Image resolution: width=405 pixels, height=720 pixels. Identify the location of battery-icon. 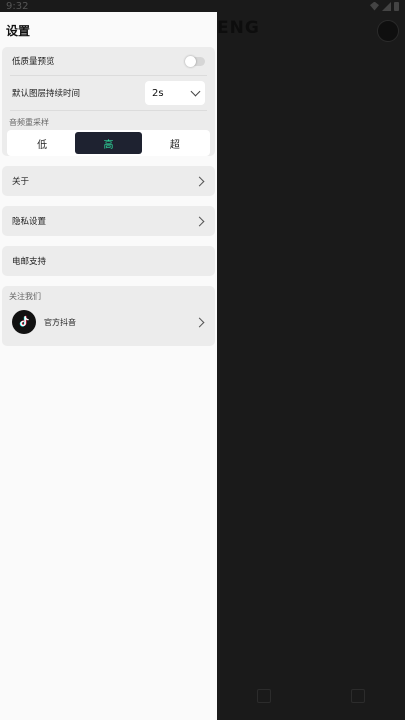
(396, 6).